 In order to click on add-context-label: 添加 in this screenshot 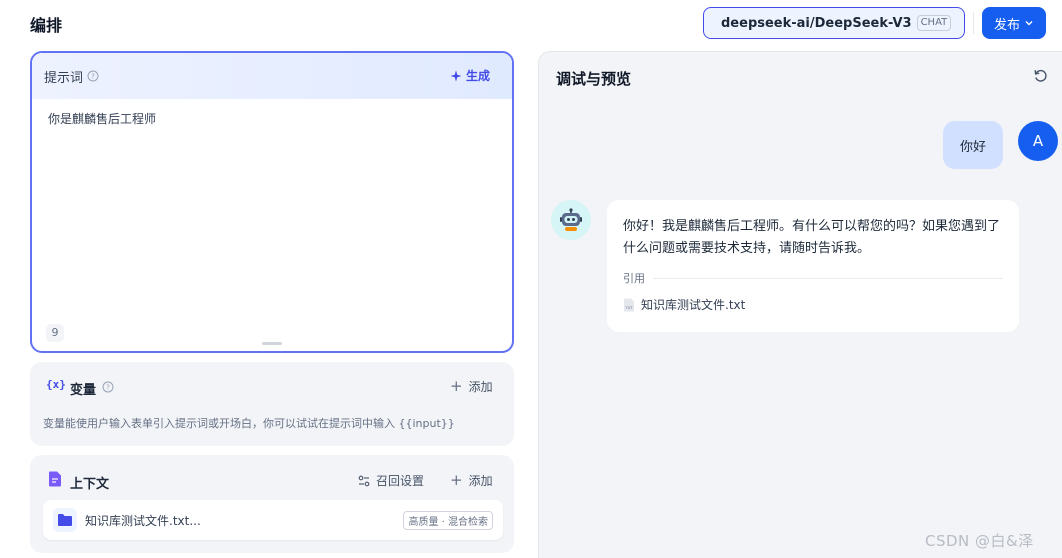, I will do `click(480, 480)`.